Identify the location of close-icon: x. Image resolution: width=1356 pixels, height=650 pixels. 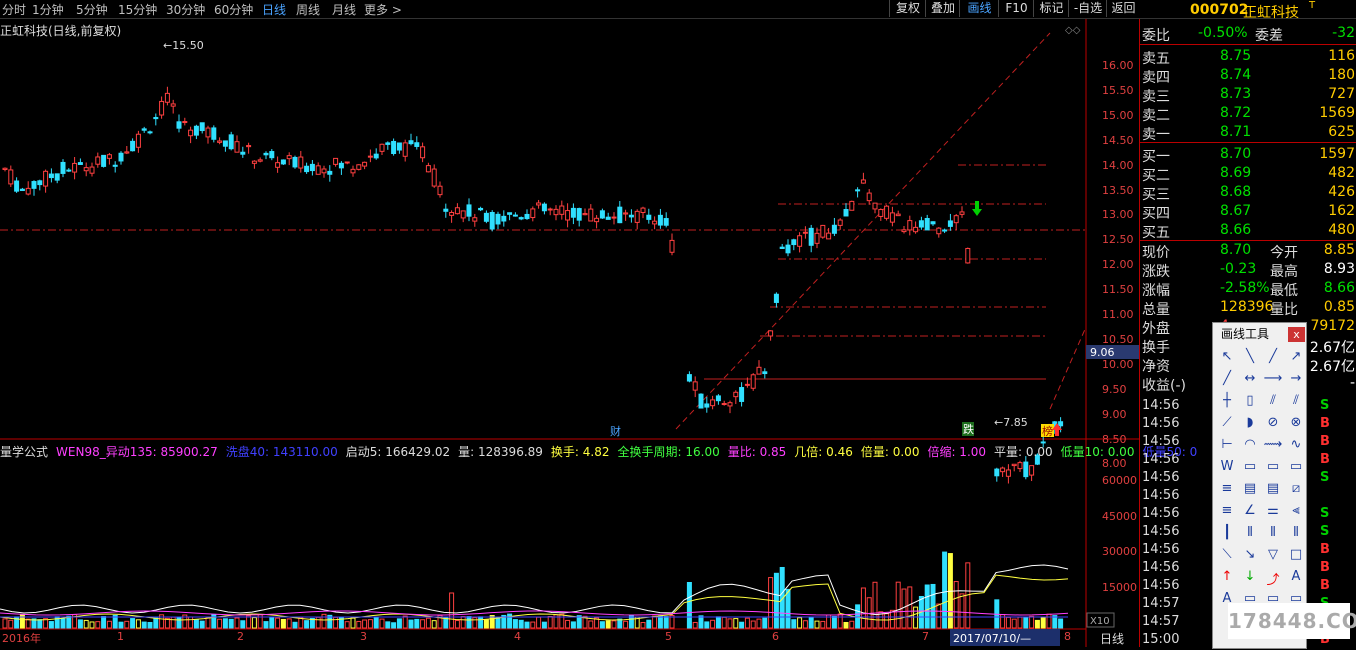
(1296, 334).